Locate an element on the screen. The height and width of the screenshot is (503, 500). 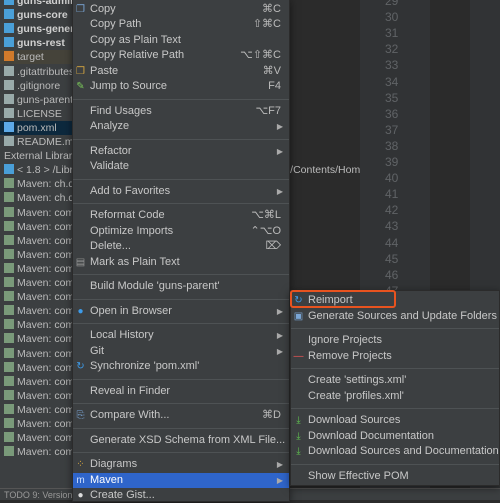
reimport-callout is located at coordinates (343, 299).